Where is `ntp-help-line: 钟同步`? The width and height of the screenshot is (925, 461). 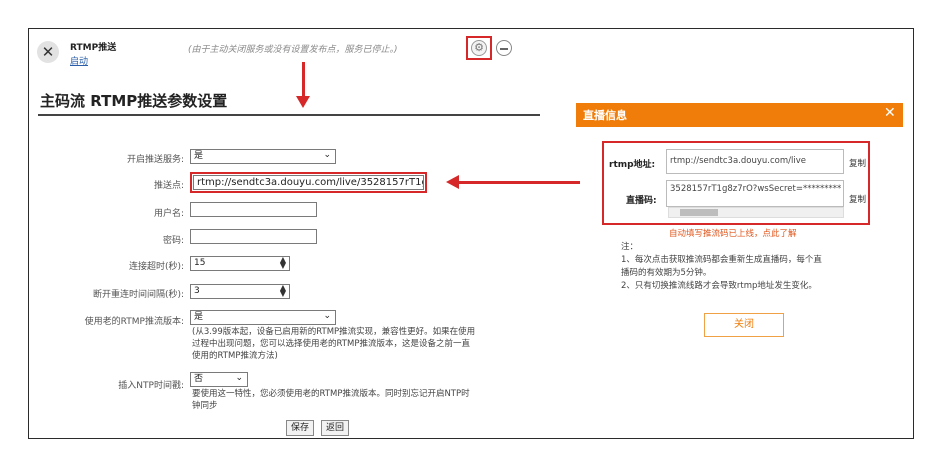 ntp-help-line: 钟同步 is located at coordinates (205, 406).